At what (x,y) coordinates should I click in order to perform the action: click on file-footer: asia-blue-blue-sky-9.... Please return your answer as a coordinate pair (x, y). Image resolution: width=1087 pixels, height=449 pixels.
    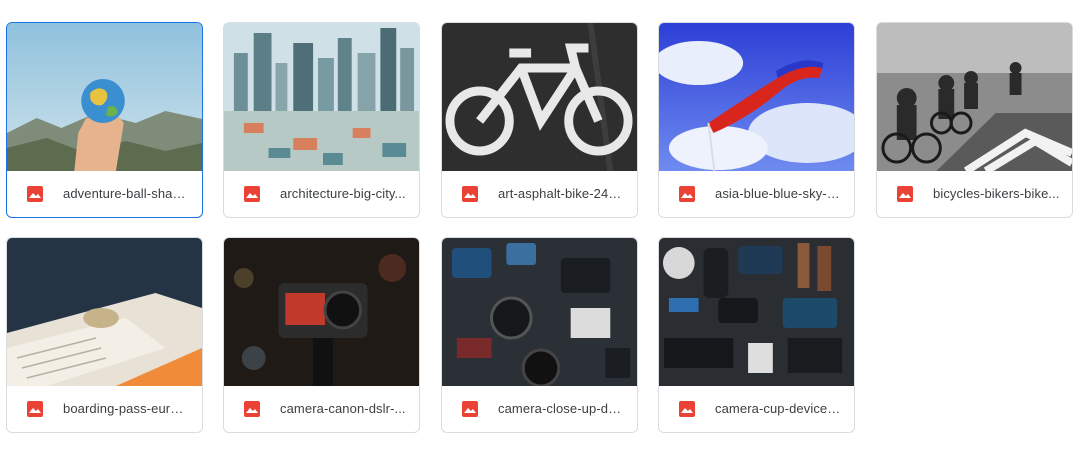
    Looking at the image, I should click on (756, 193).